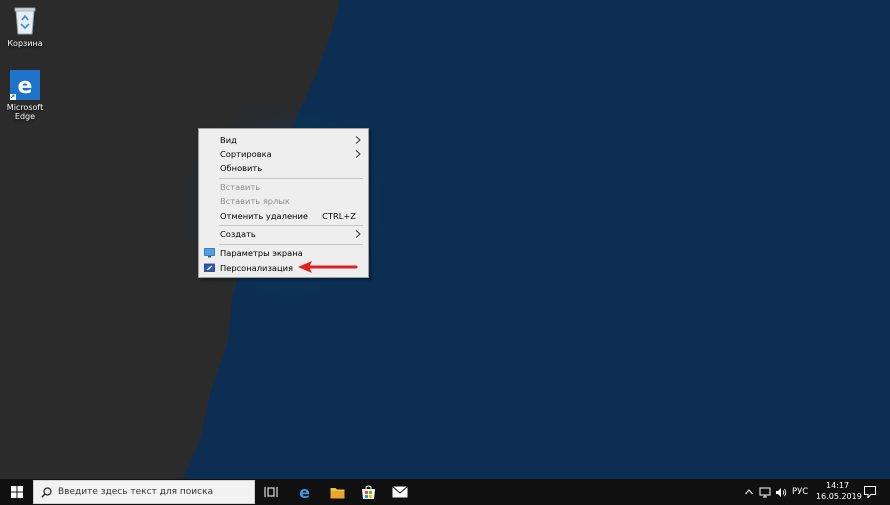 The width and height of the screenshot is (890, 505). I want to click on clock-time: 14:17, so click(837, 485).